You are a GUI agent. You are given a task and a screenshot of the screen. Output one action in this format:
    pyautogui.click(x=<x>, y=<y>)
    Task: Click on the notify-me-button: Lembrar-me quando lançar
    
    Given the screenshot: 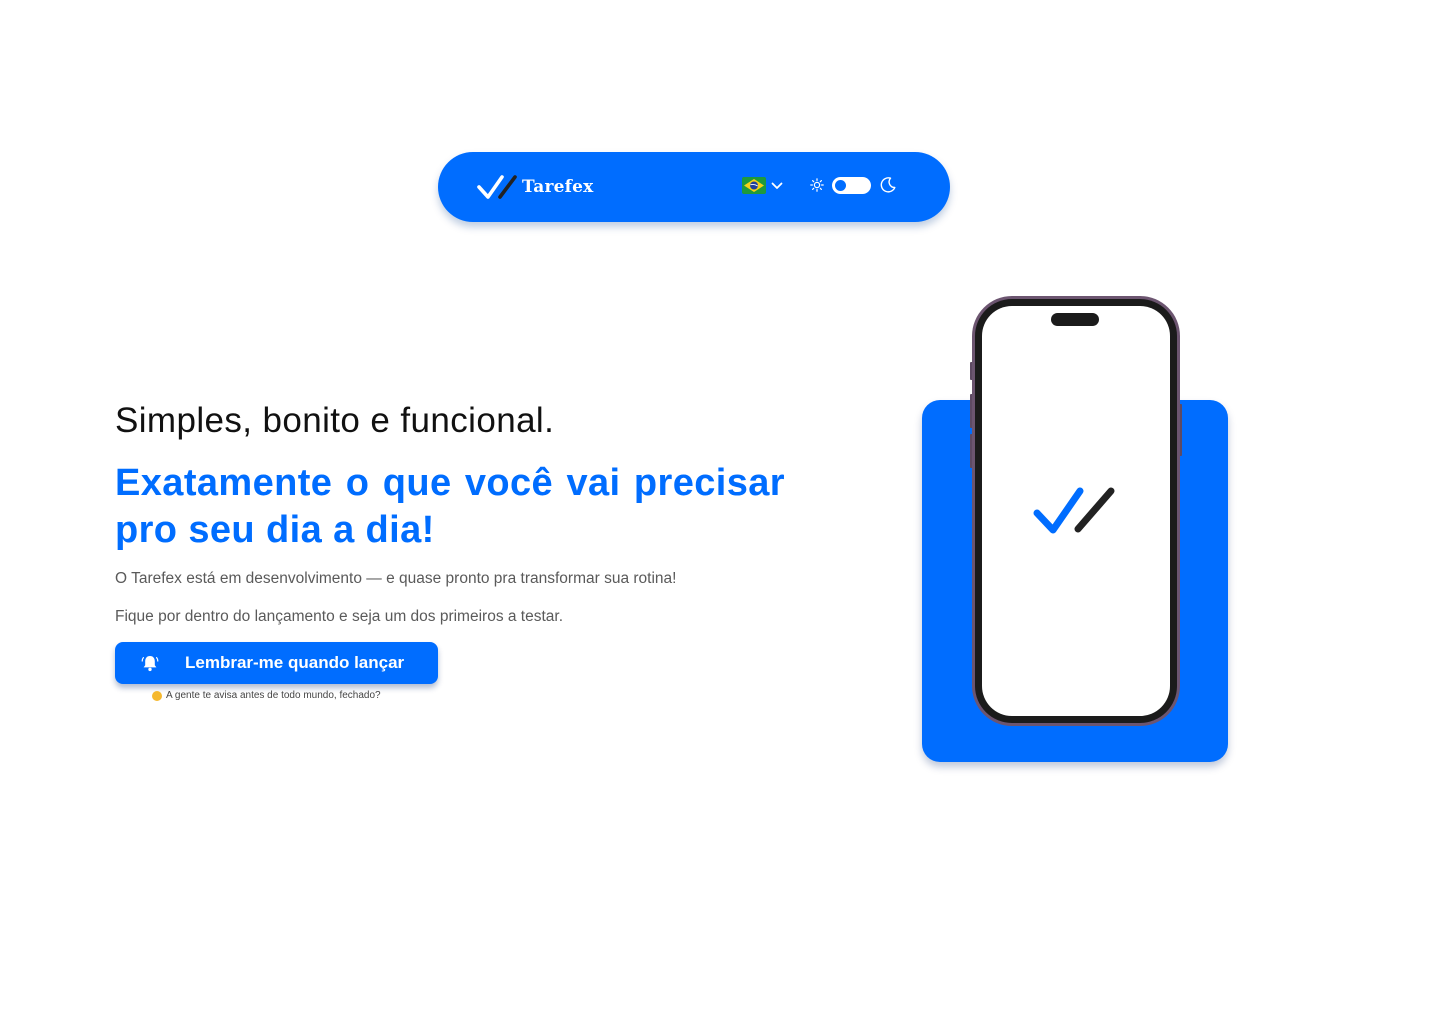 What is the action you would take?
    pyautogui.click(x=276, y=663)
    